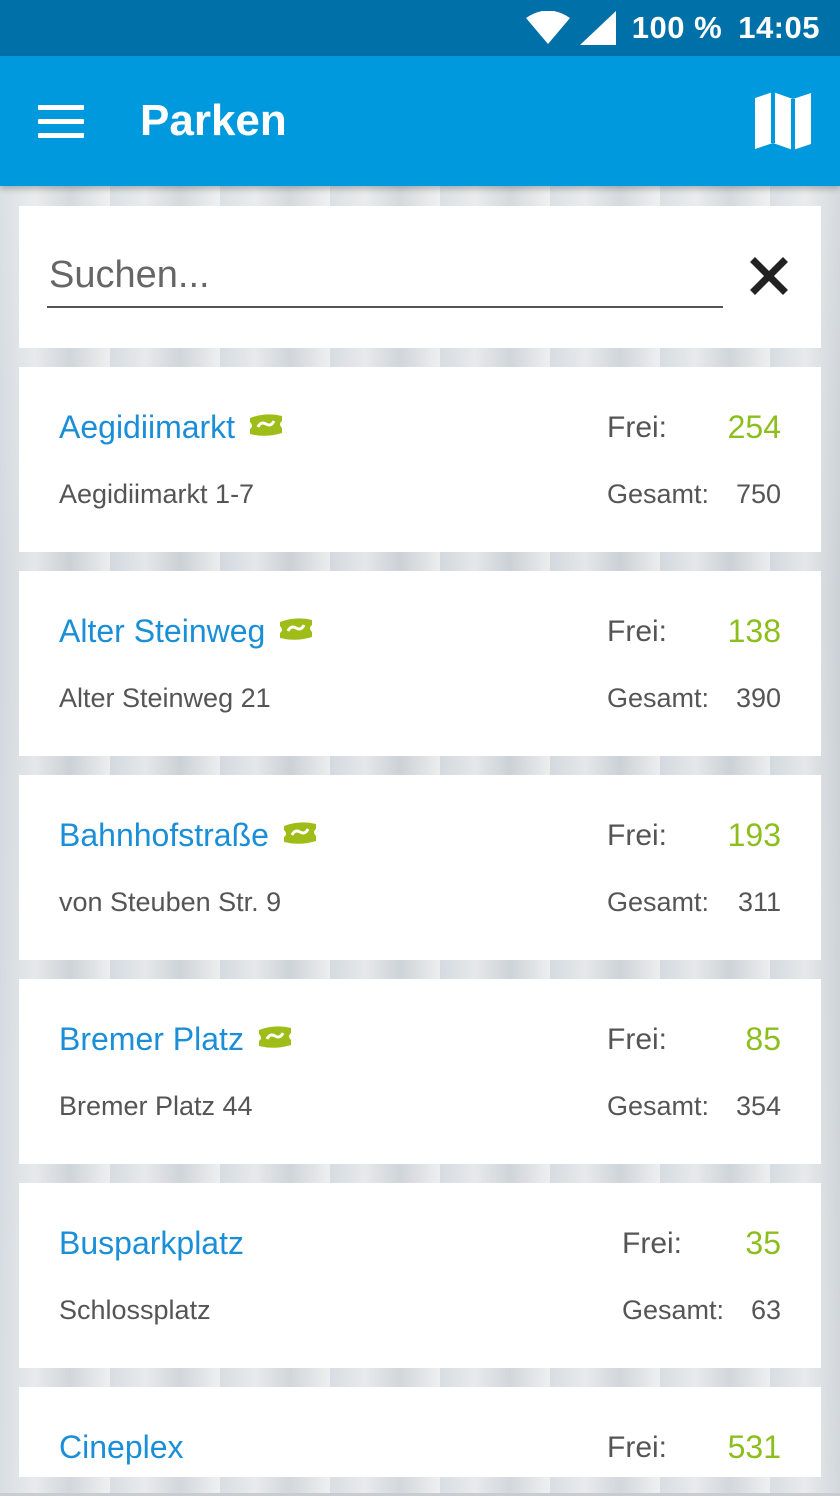 The width and height of the screenshot is (840, 1496). Describe the element at coordinates (754, 631) in the screenshot. I see `free-value: 138` at that location.